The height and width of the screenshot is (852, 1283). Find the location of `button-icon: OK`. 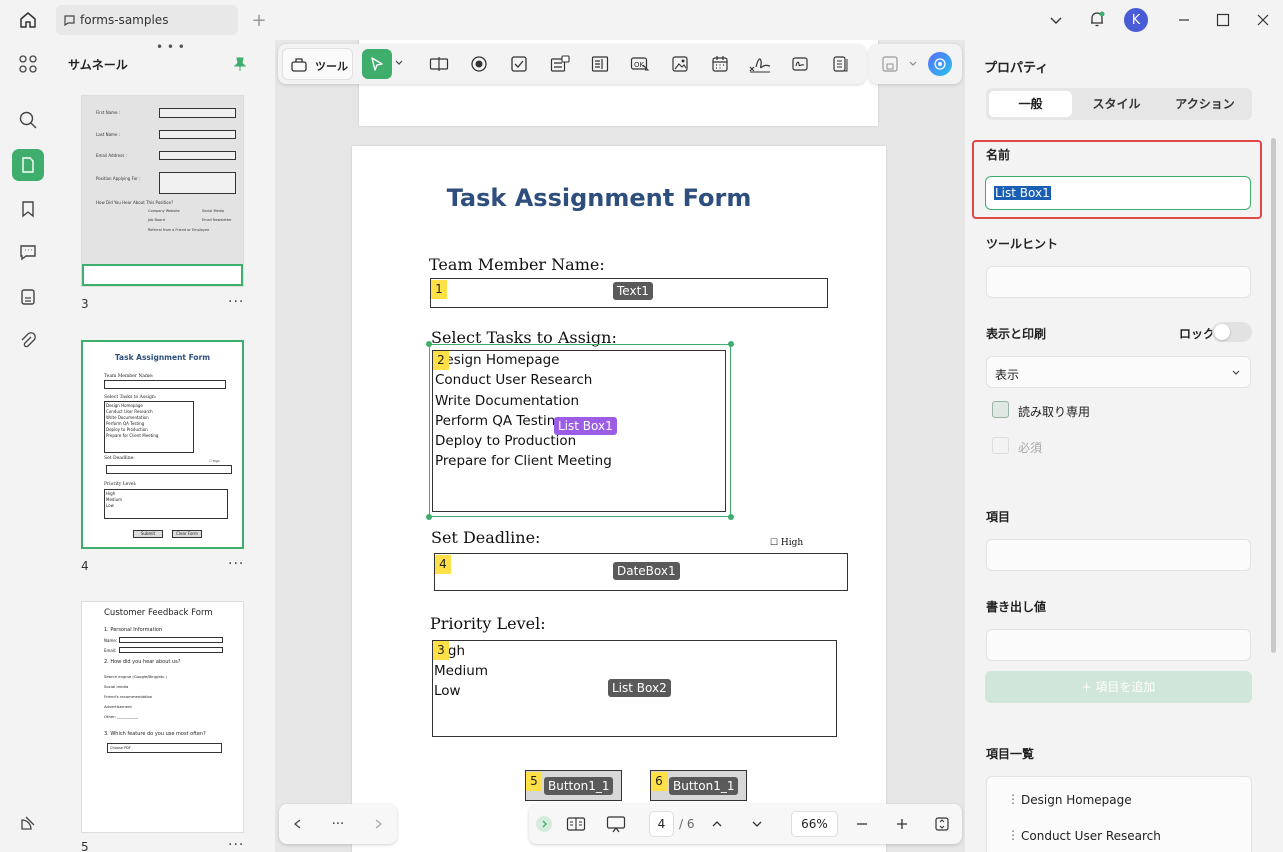

button-icon: OK is located at coordinates (640, 64).